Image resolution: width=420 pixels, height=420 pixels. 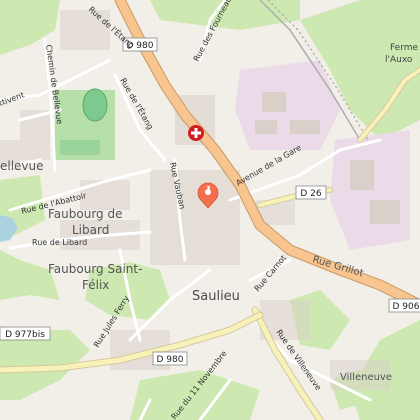 I want to click on label-ttivent: ttivent, so click(x=12, y=98).